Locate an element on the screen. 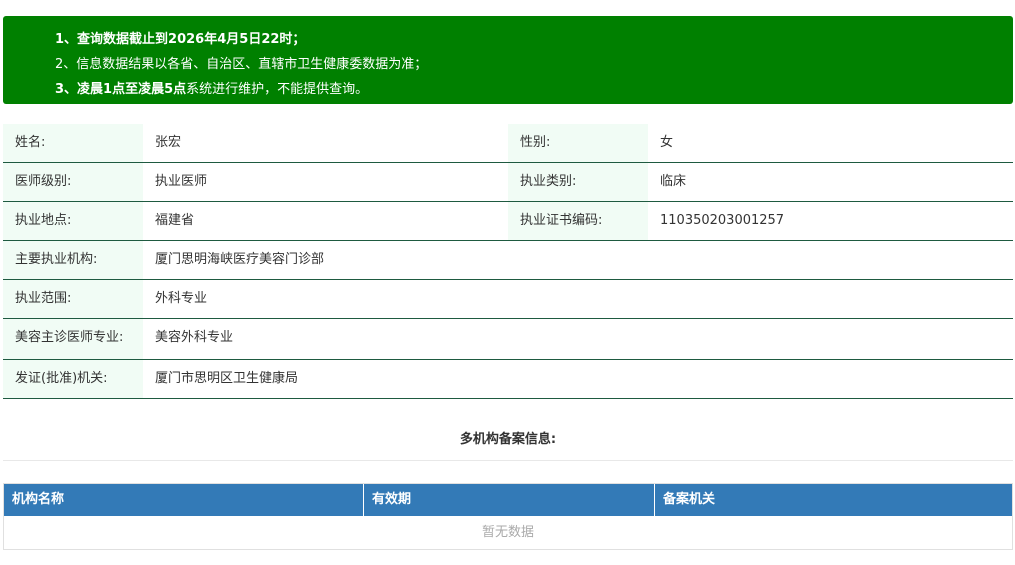 The width and height of the screenshot is (1015, 565). column-header-validity: 有效期 is located at coordinates (509, 500).